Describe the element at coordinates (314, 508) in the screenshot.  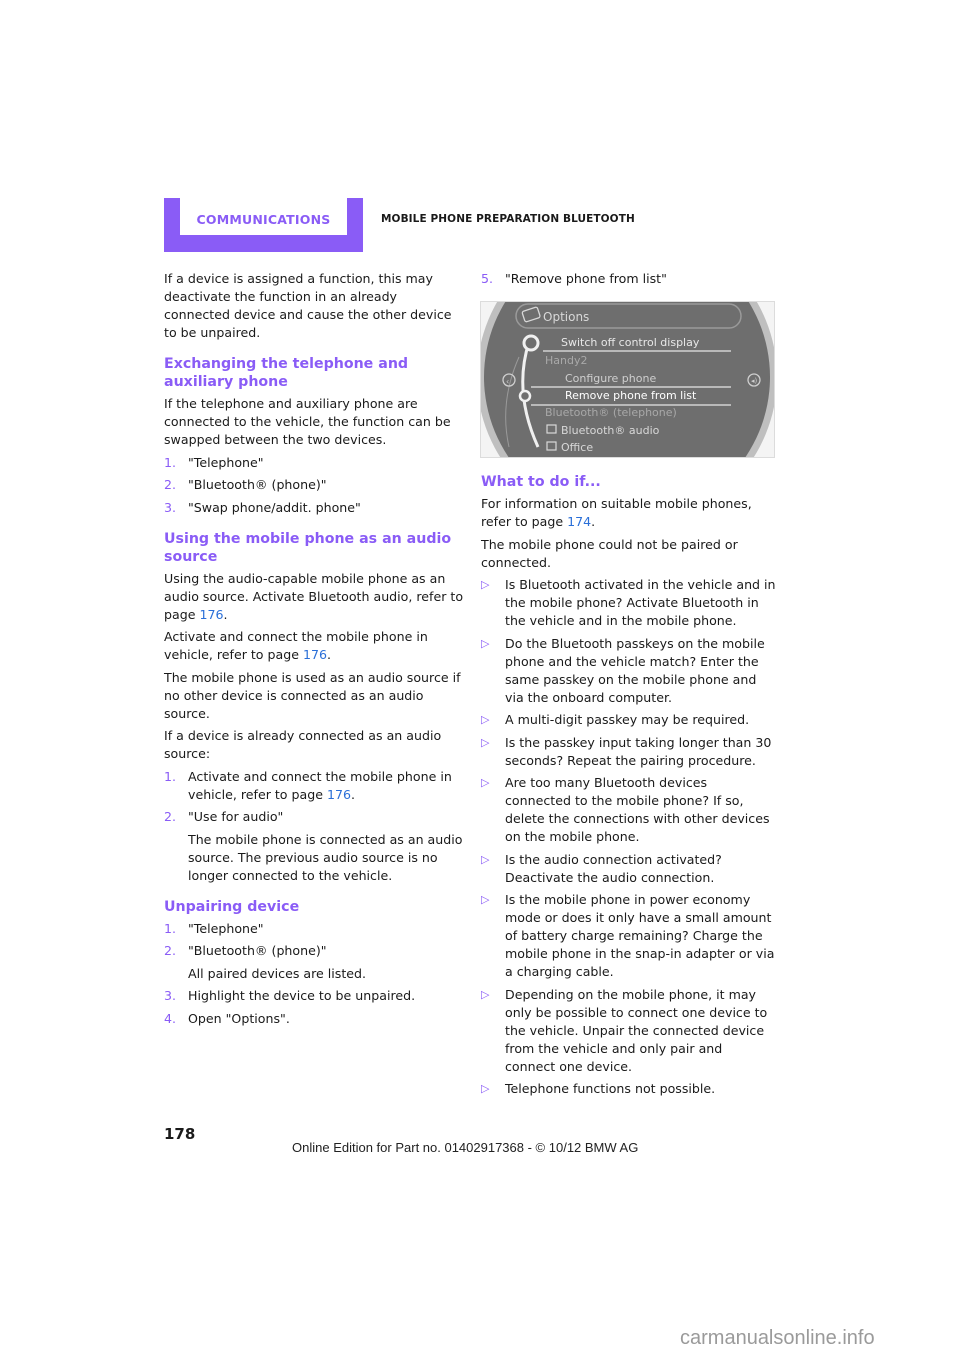
I see `exchange-step: 3. "Swap phone/addit. phone"` at that location.